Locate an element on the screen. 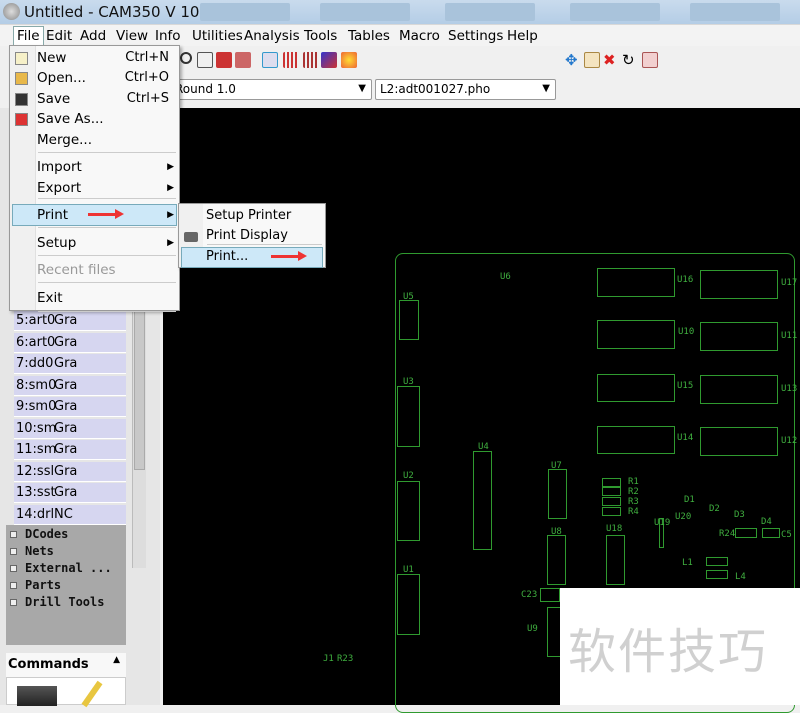 The width and height of the screenshot is (800, 713). save-as-icon is located at coordinates (21, 119).